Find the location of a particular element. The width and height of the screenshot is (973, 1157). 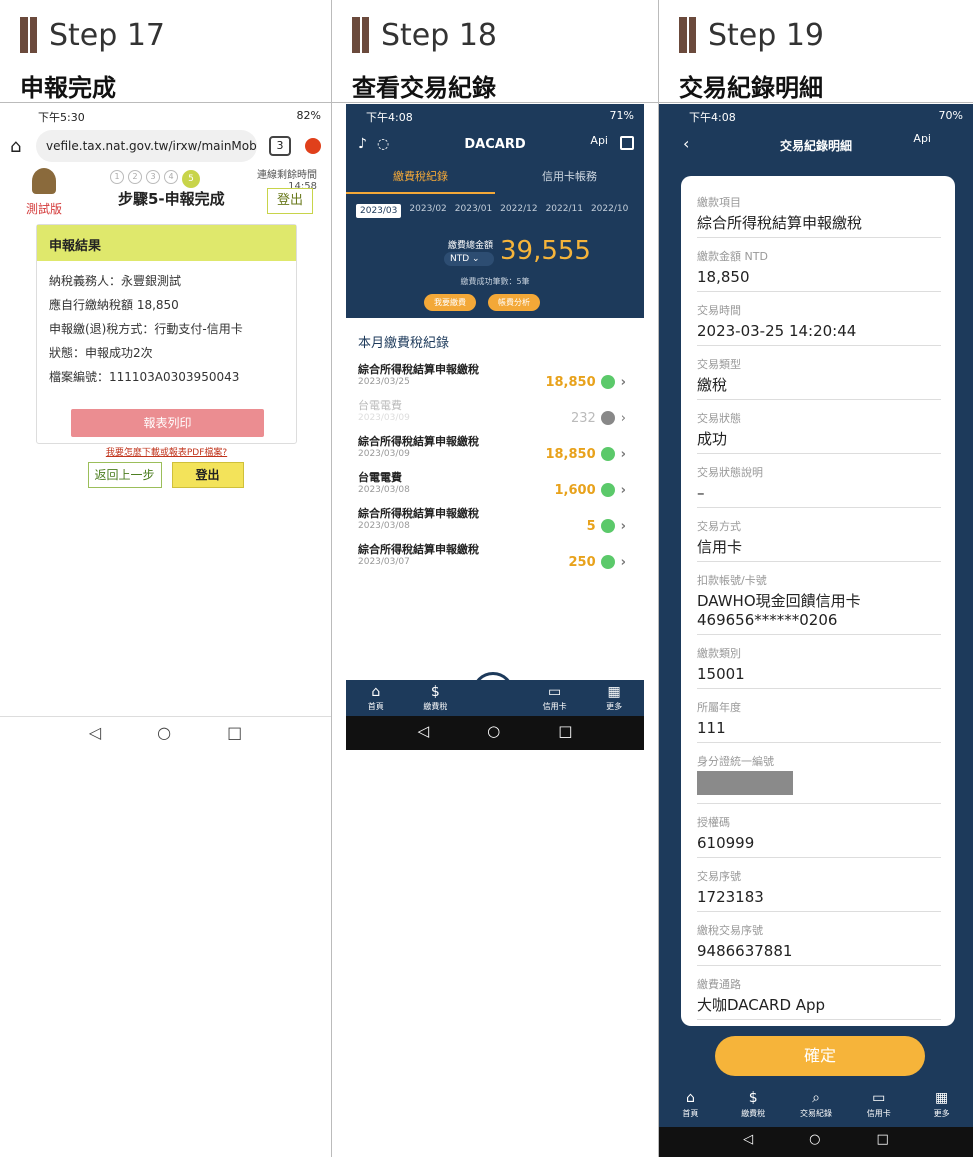

detail-field: 交易狀態 成功 is located at coordinates (819, 432).